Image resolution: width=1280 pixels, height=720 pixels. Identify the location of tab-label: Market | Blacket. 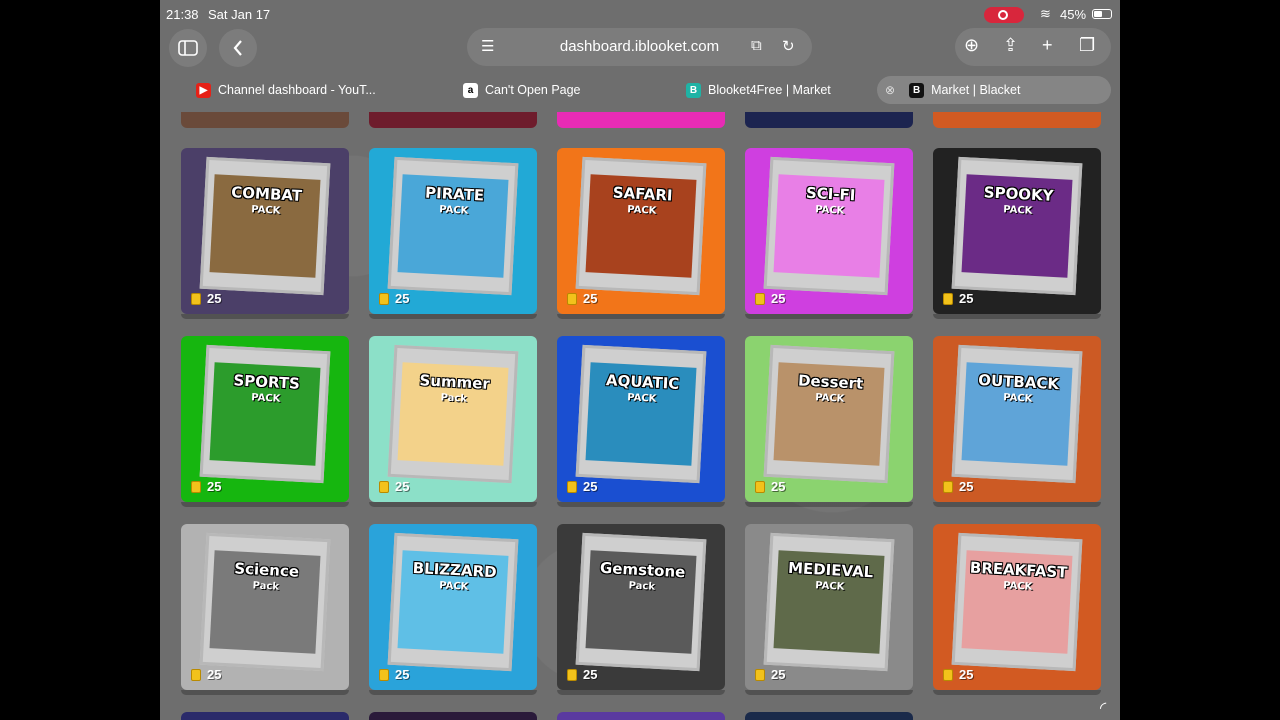
(976, 90).